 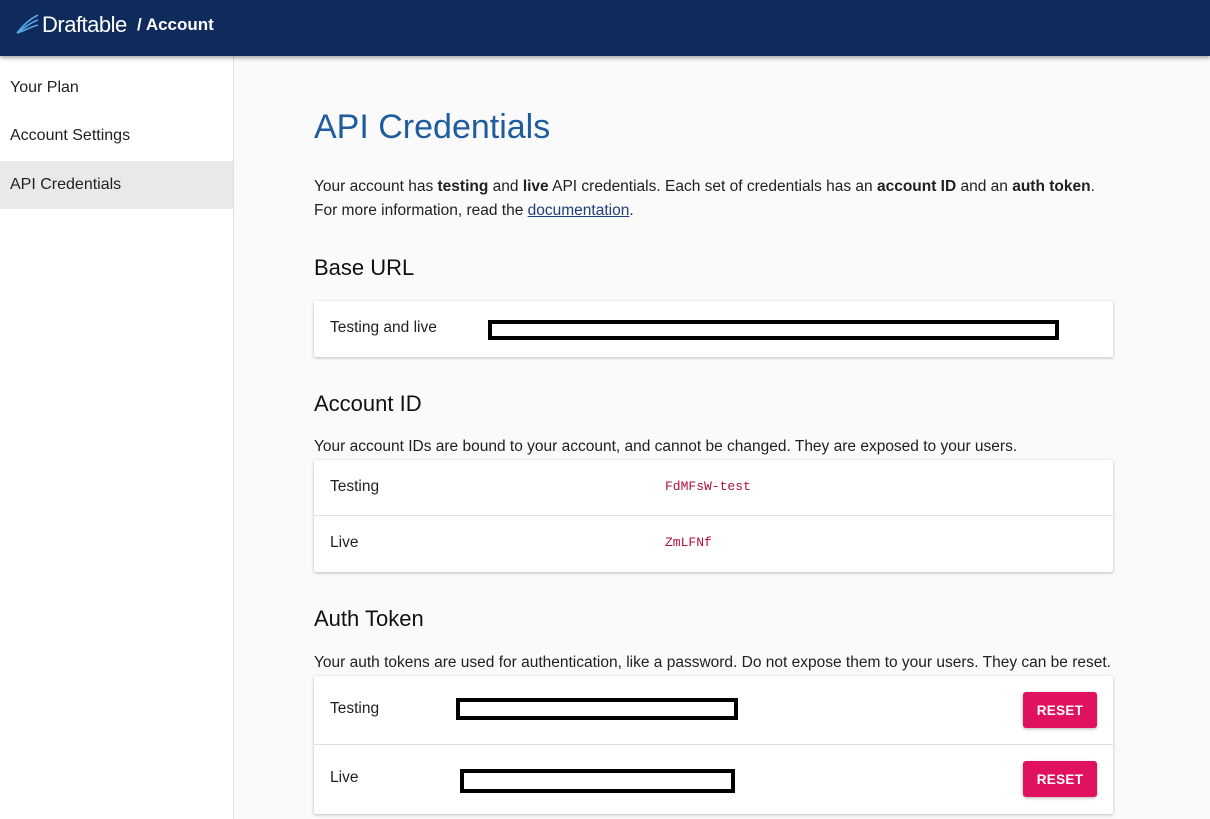 What do you see at coordinates (383, 327) in the screenshot?
I see `row-label: Testing and live` at bounding box center [383, 327].